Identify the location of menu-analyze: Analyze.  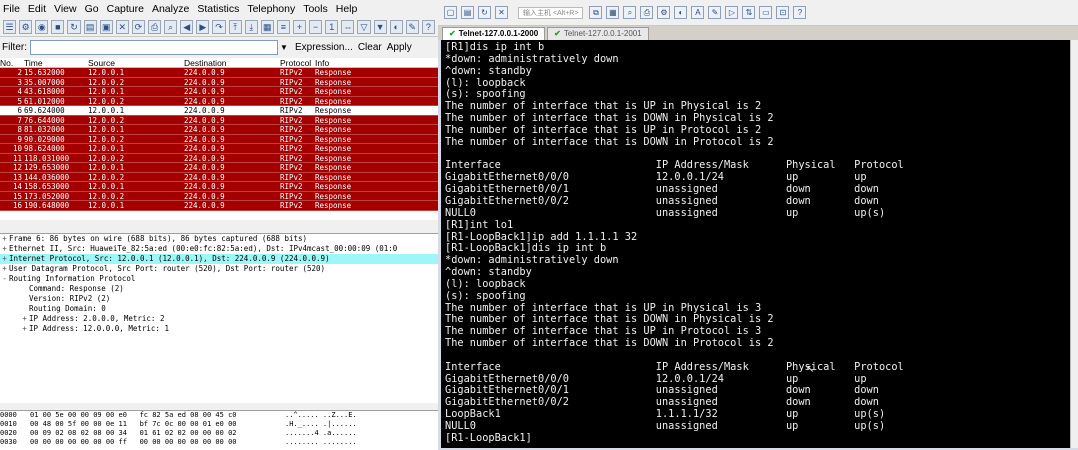
(170, 9).